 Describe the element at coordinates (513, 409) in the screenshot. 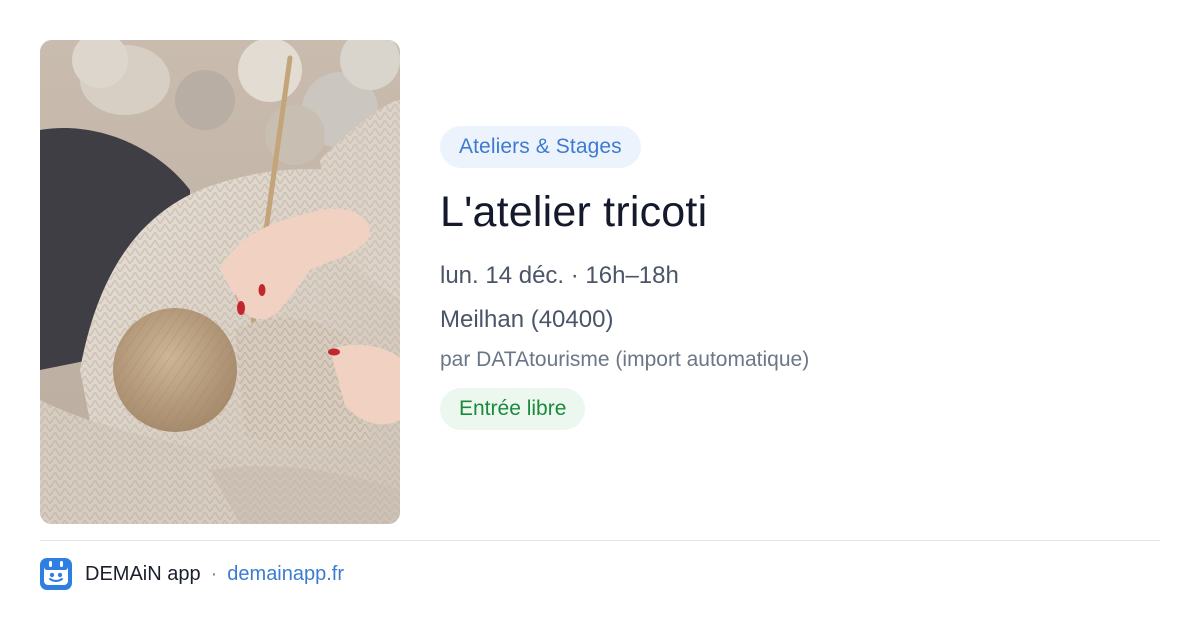

I see `price-badge: Entrée libre` at that location.